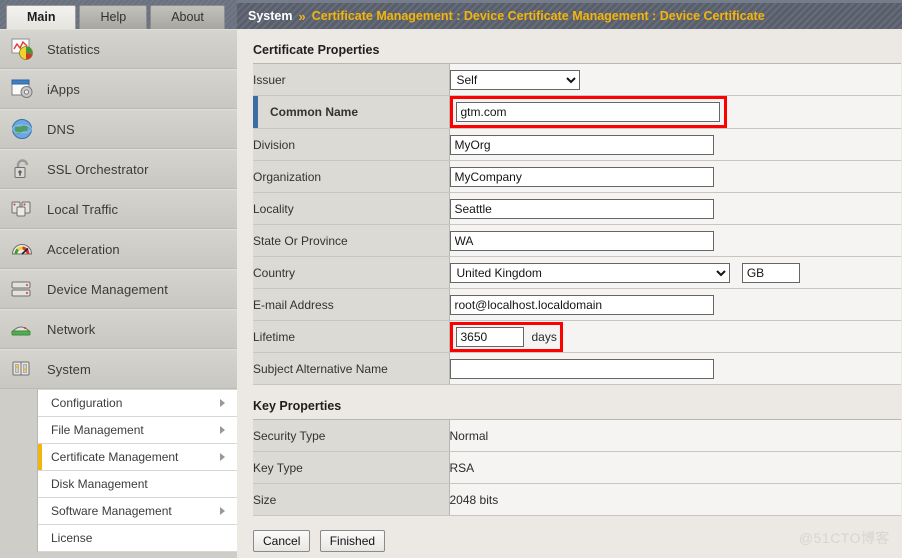 Image resolution: width=902 pixels, height=558 pixels. Describe the element at coordinates (589, 272) in the screenshot. I see `country-select: United Kingdom` at that location.